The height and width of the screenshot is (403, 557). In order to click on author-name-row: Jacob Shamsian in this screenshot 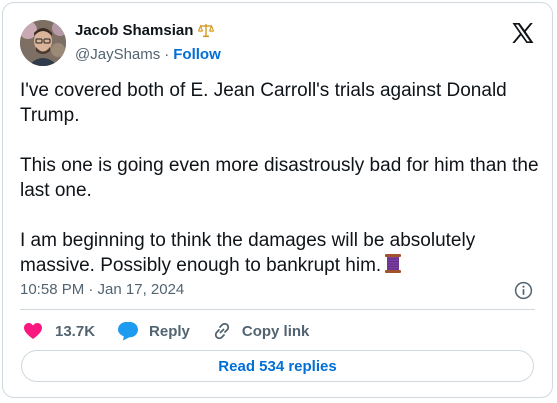, I will do `click(145, 30)`.